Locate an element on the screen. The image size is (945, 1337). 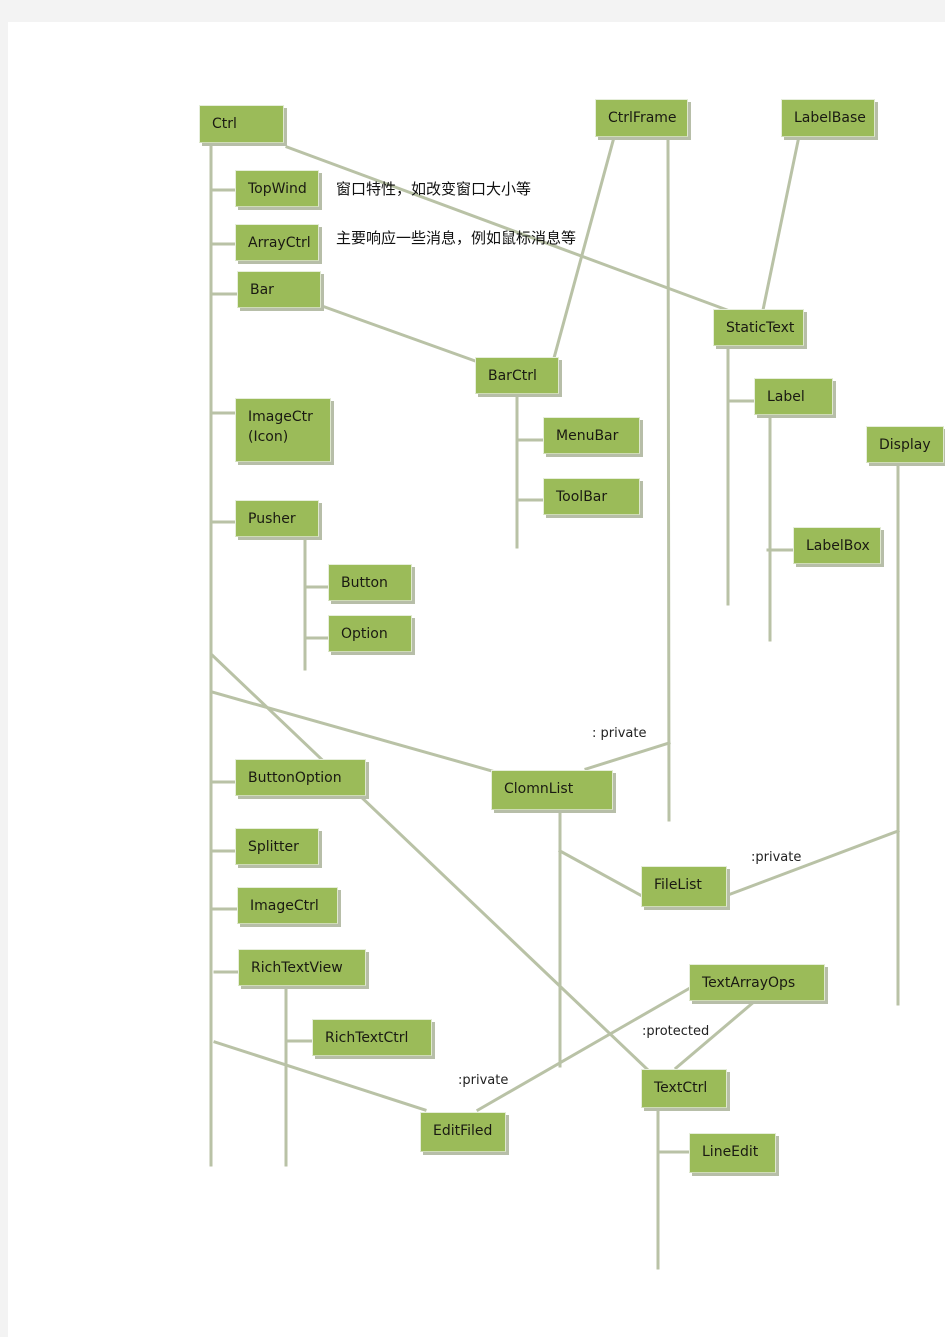
node-buttonoption: ButtonOption is located at coordinates (300, 777).